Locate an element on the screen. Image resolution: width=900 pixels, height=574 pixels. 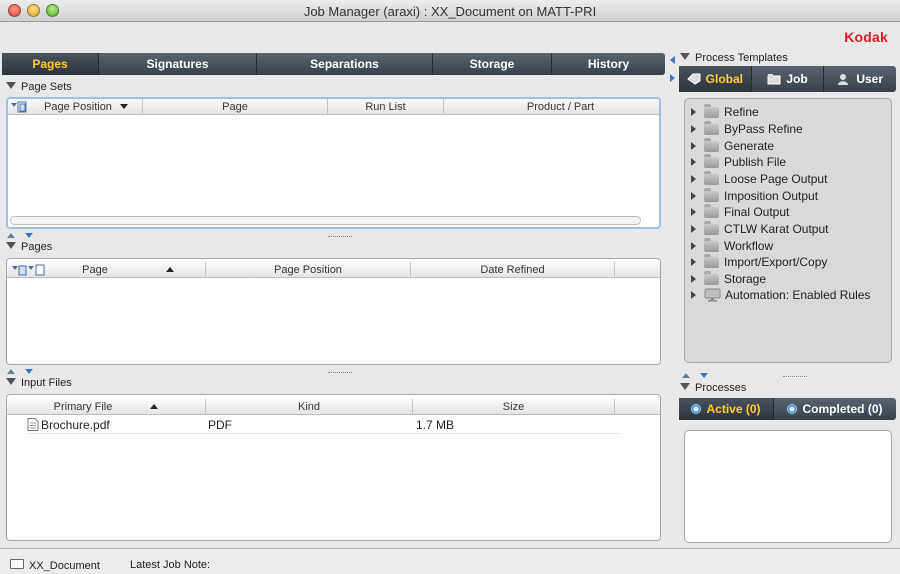
tree-item-bypass-refine: ByPass Refine is located at coordinates (747, 128).